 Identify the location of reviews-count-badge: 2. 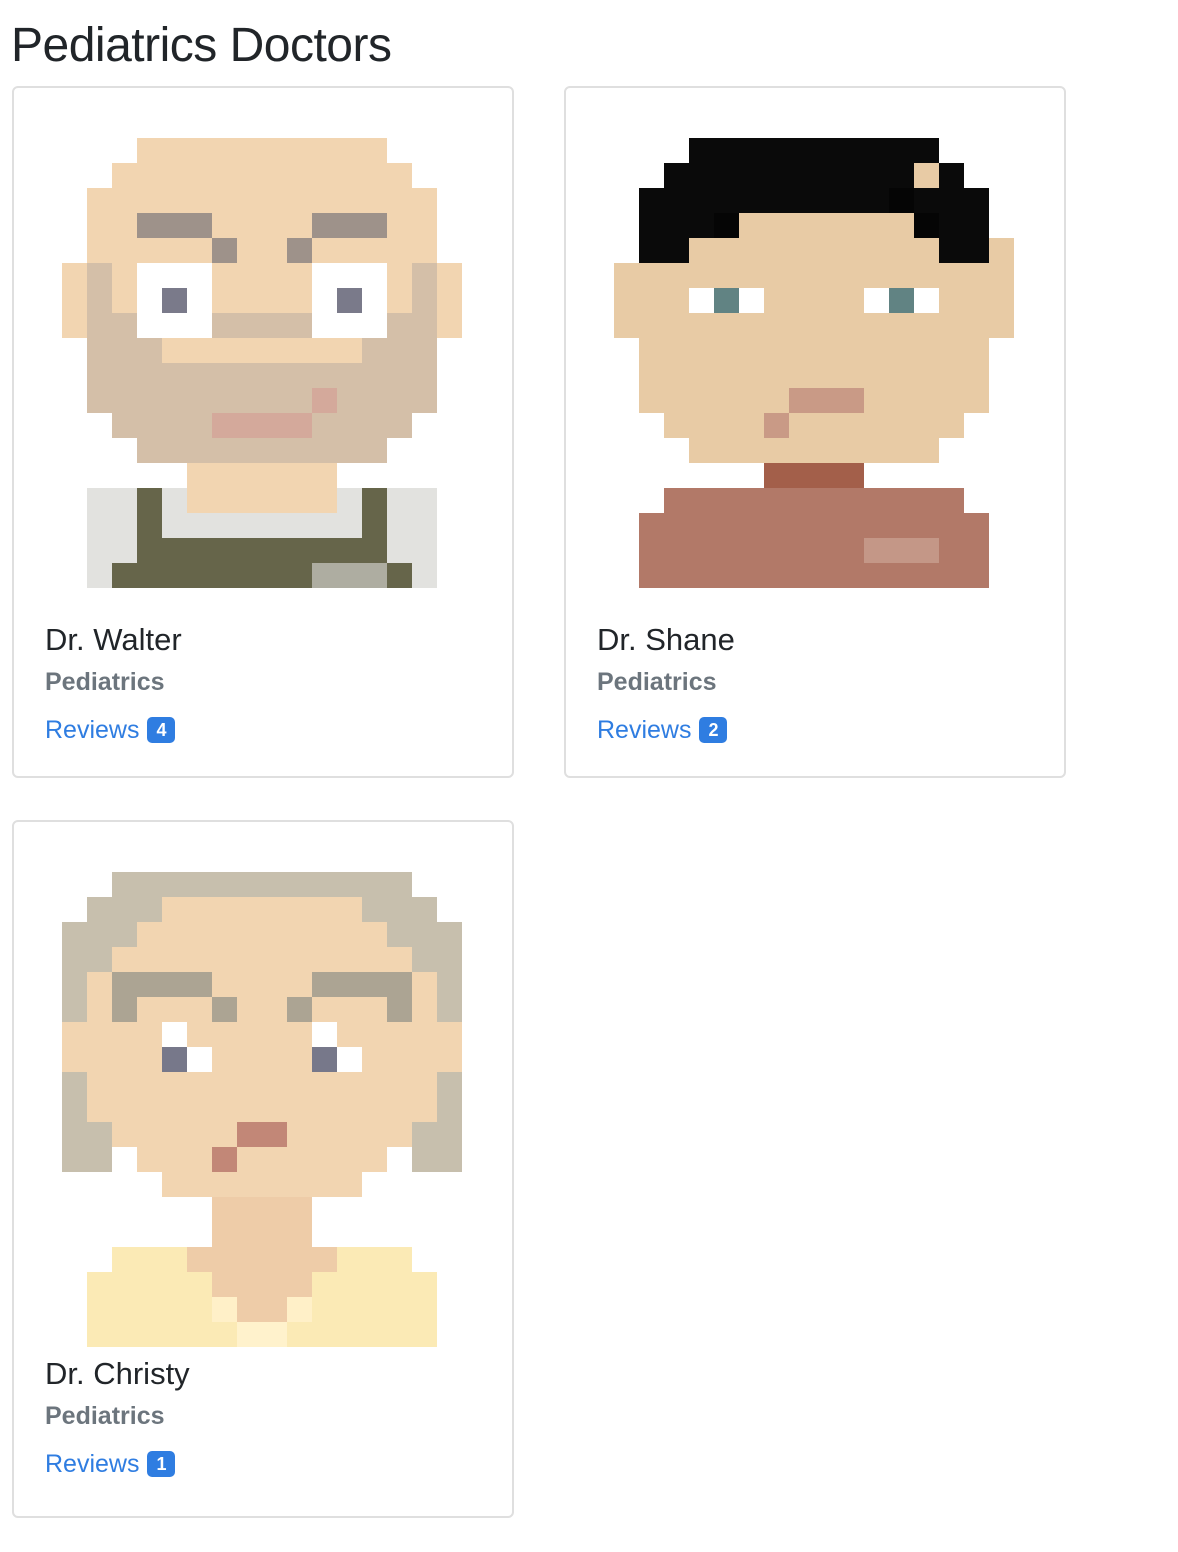
(713, 730).